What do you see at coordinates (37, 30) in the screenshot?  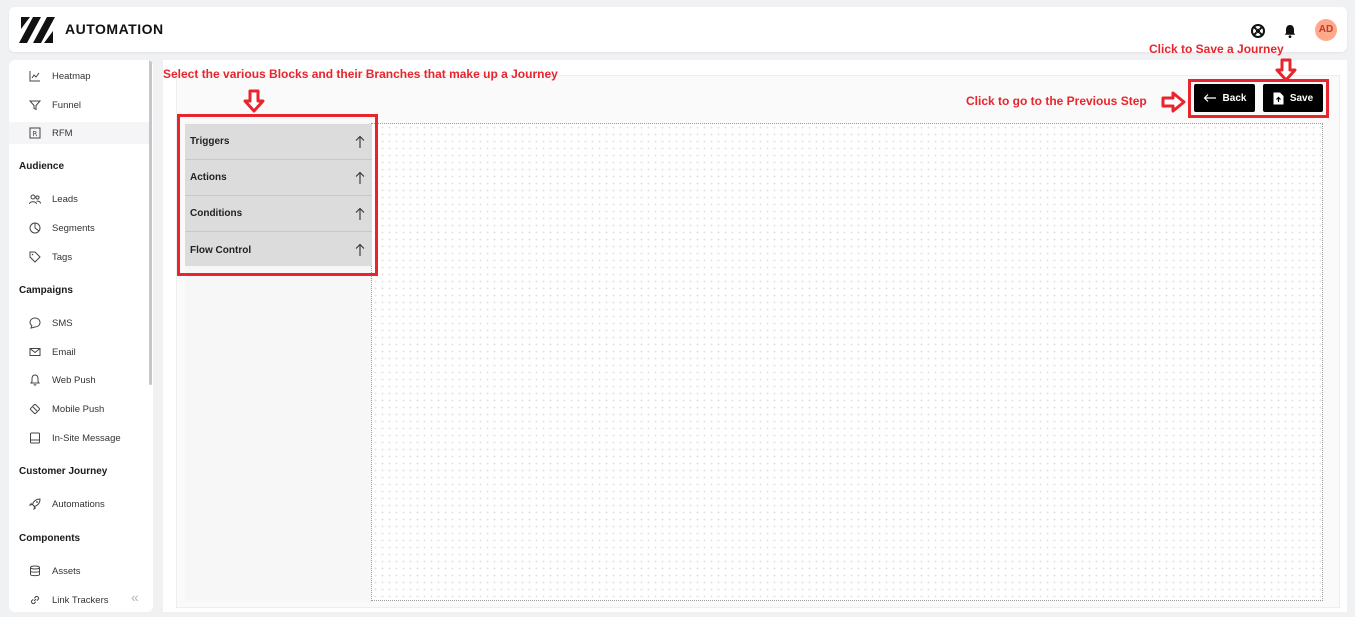 I see `brand-logo-icon` at bounding box center [37, 30].